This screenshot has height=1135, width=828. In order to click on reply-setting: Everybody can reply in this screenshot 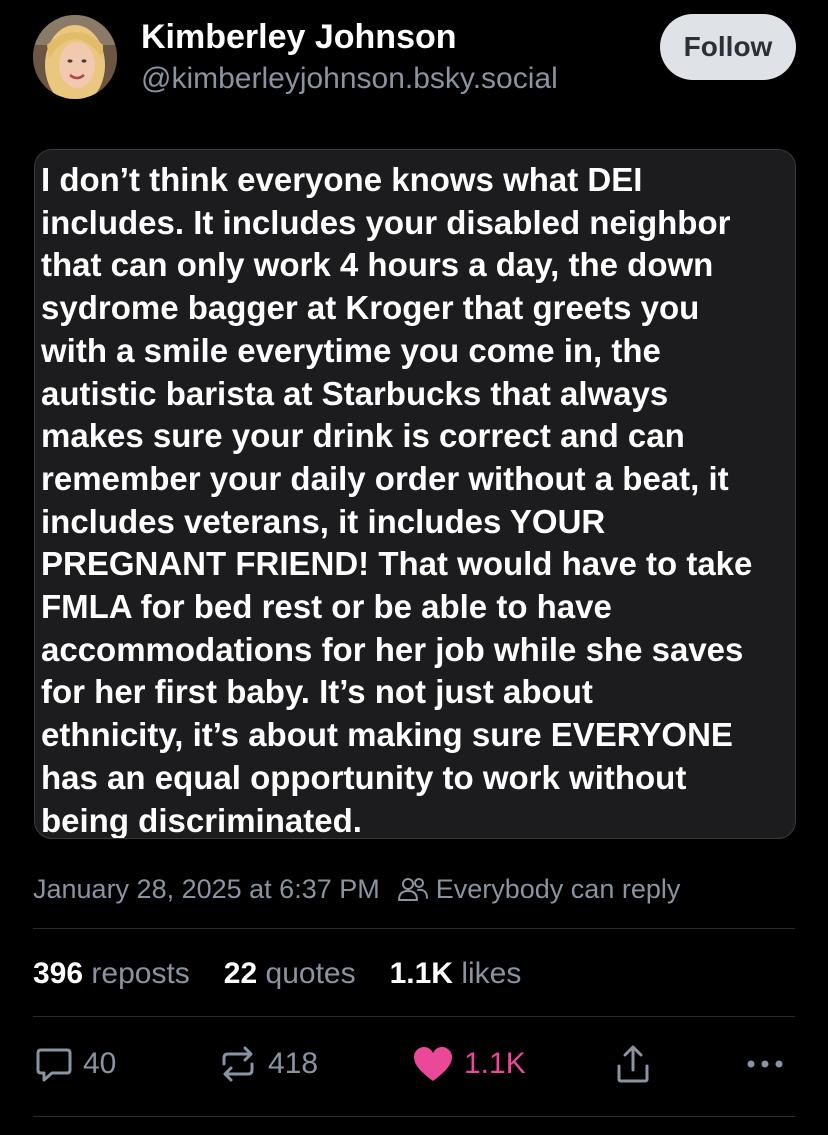, I will do `click(539, 889)`.